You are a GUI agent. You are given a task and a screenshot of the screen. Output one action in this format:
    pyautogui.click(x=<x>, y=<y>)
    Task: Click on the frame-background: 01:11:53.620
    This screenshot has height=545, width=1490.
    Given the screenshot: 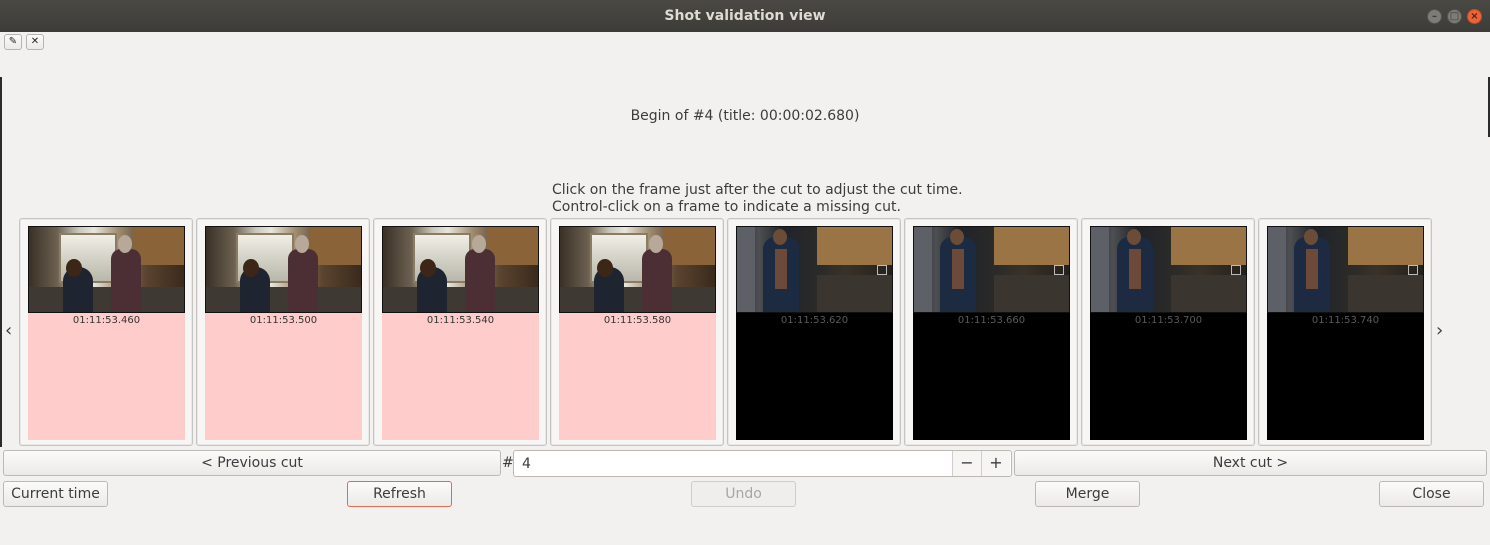 What is the action you would take?
    pyautogui.click(x=814, y=333)
    